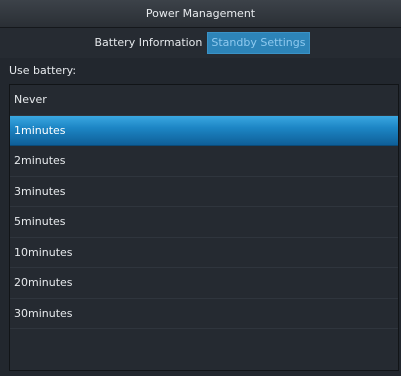 The width and height of the screenshot is (401, 376). Describe the element at coordinates (204, 314) in the screenshot. I see `list-item-30-minutes: 30minutes` at that location.